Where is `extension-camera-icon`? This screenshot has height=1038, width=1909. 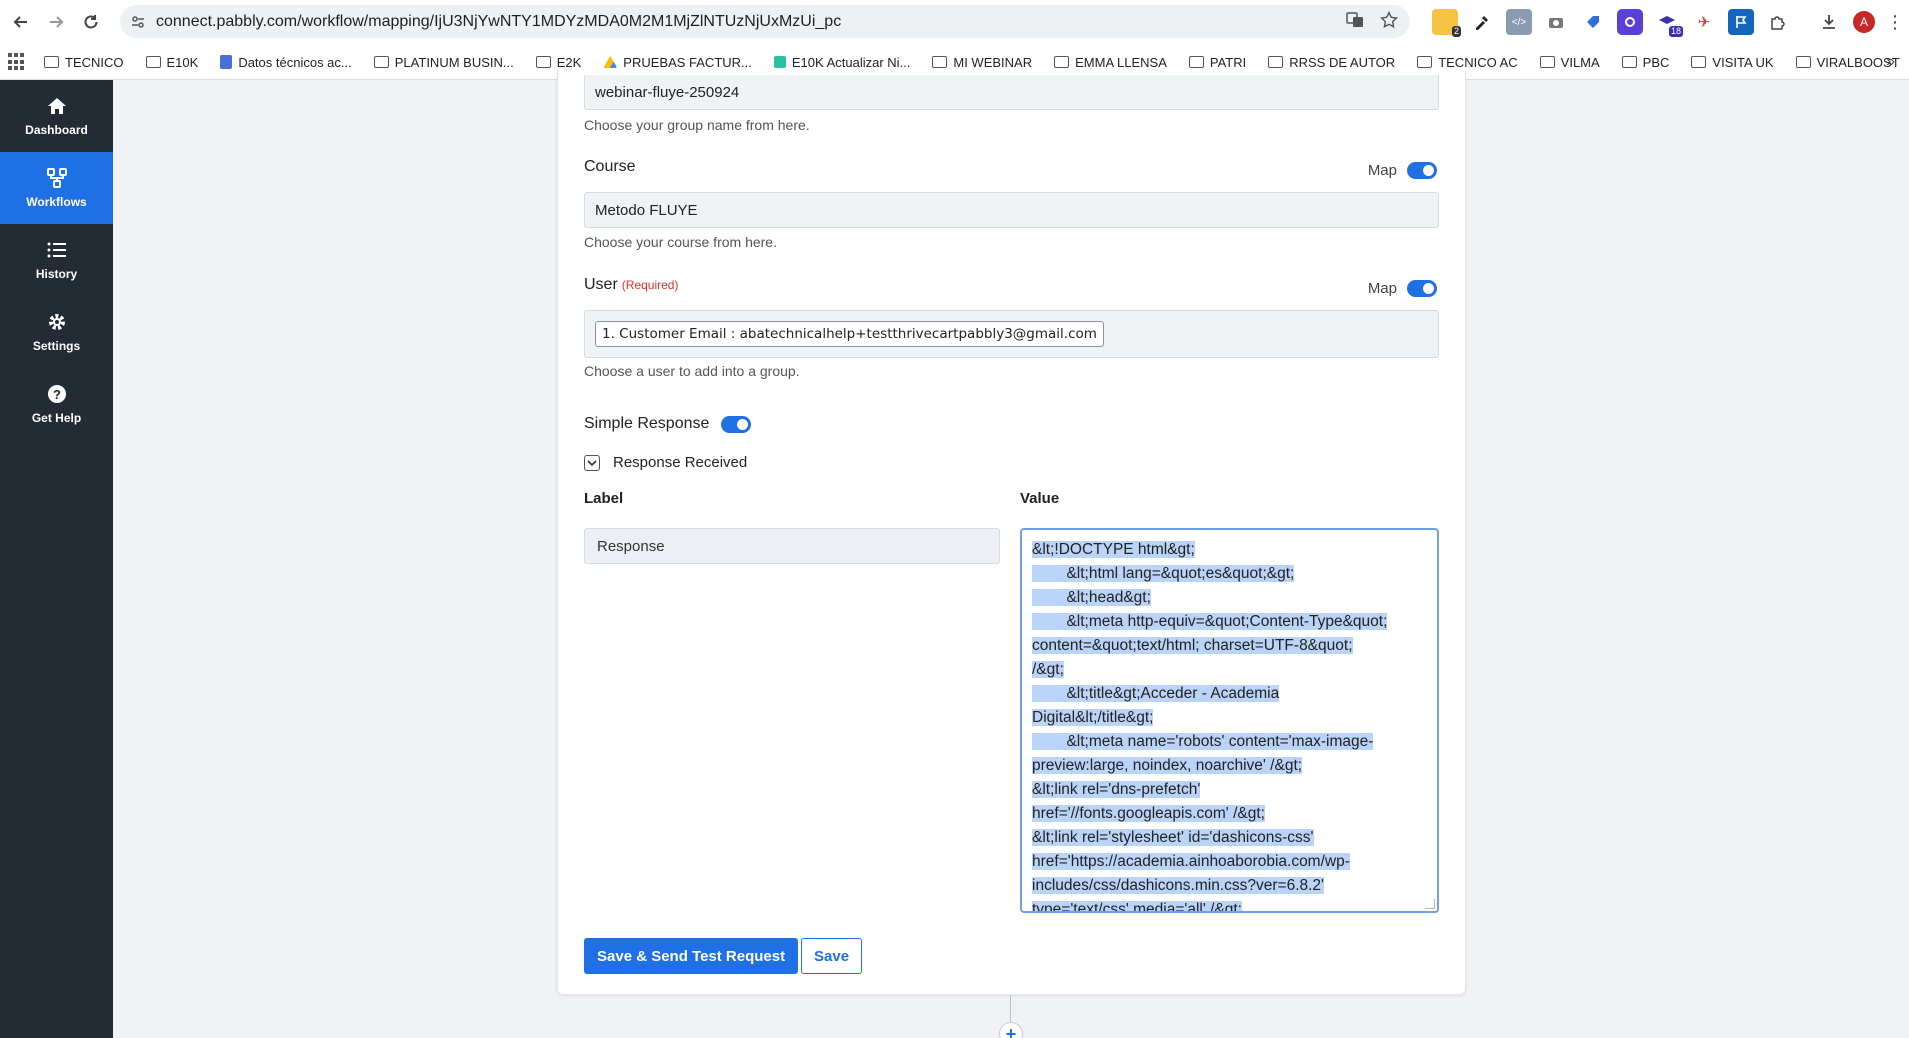
extension-camera-icon is located at coordinates (1556, 22).